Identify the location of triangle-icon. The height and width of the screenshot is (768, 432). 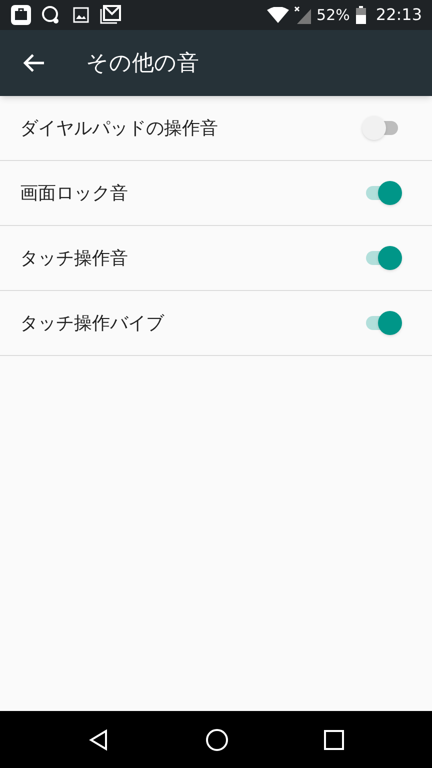
(99, 739).